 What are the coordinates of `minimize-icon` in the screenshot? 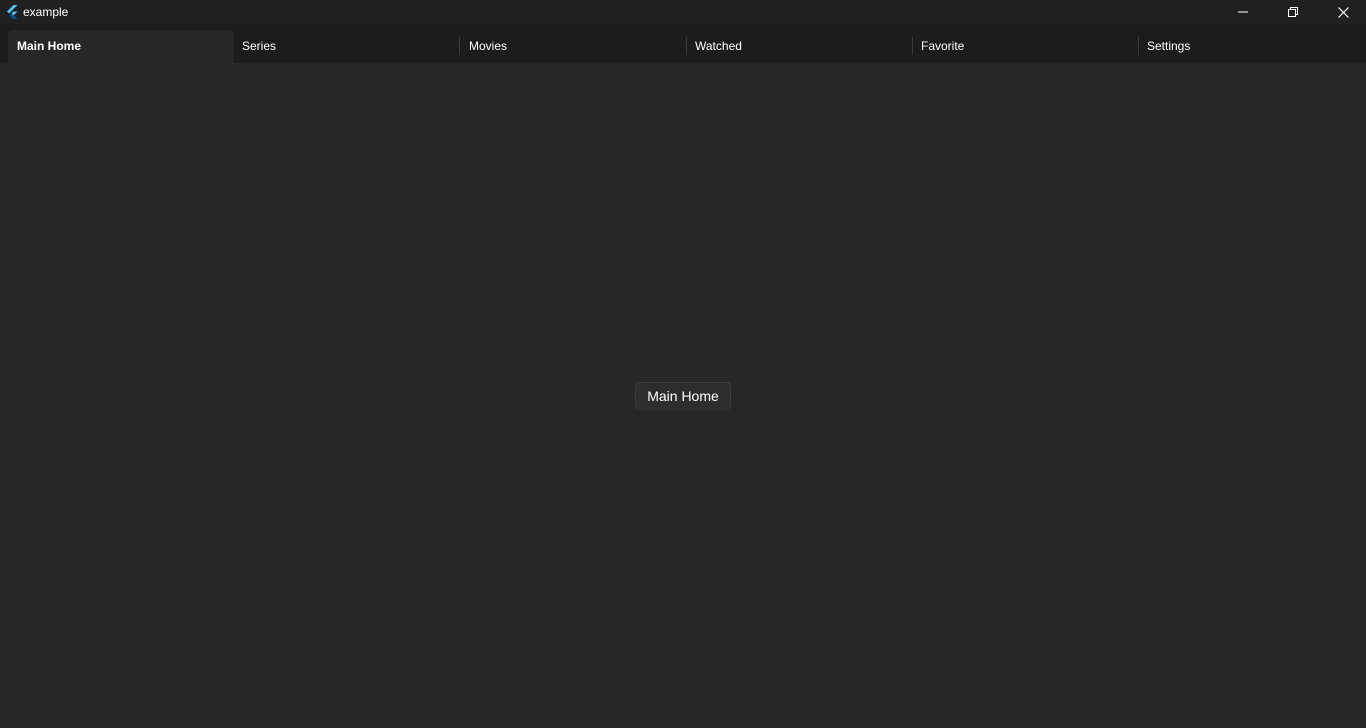 It's located at (1243, 12).